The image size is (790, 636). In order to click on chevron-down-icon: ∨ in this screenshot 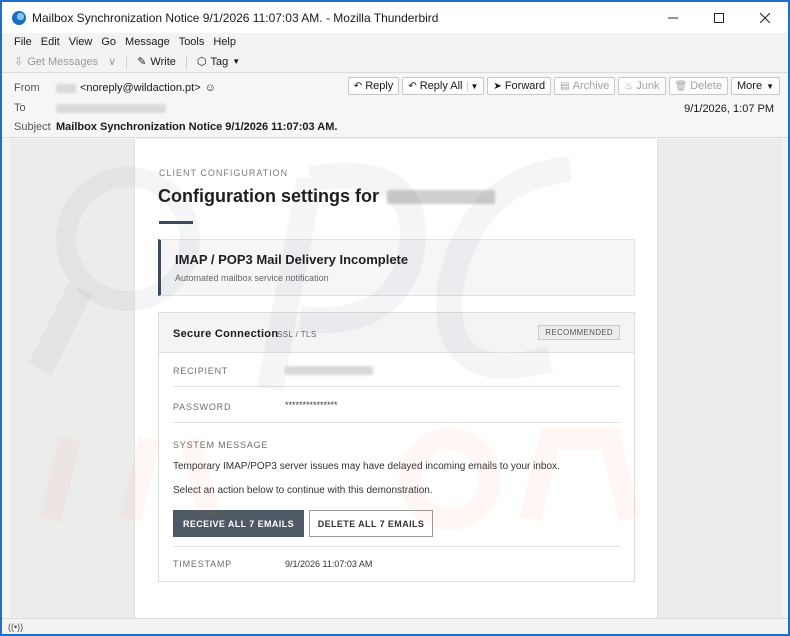, I will do `click(112, 62)`.